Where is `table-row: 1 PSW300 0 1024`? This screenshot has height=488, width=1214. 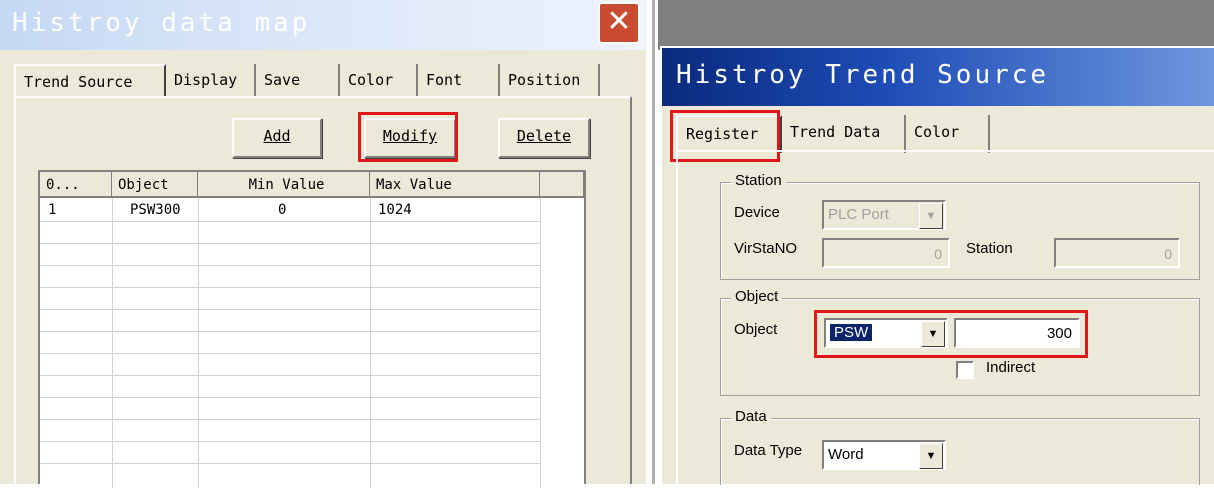
table-row: 1 PSW300 0 1024 is located at coordinates (290, 210).